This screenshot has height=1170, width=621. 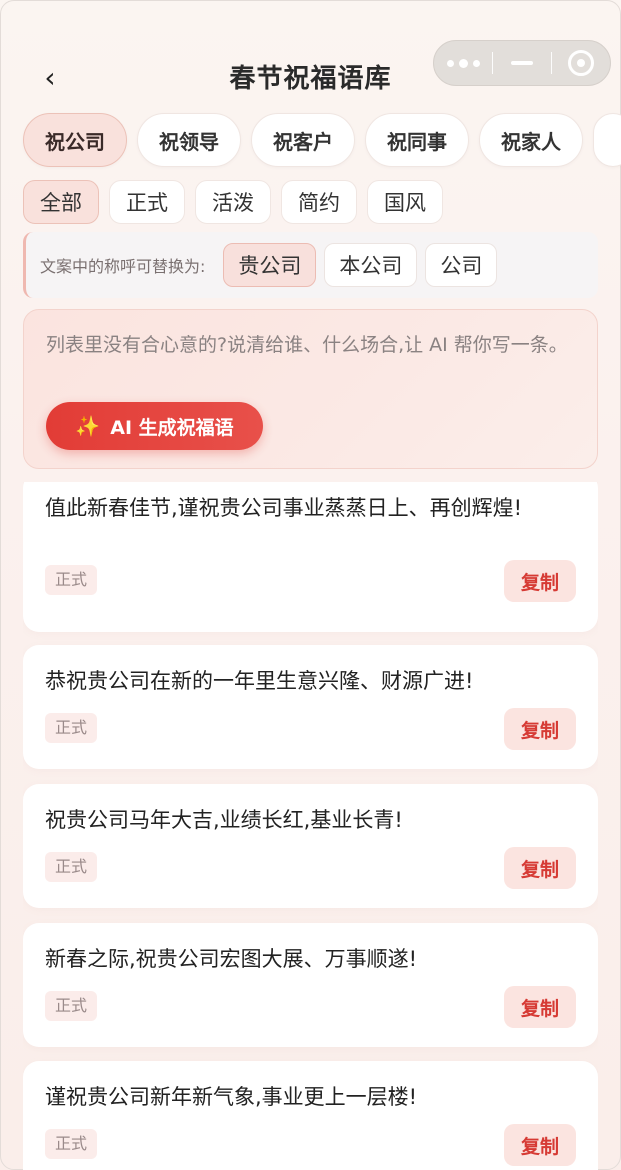 I want to click on close-target-icon, so click(x=581, y=63).